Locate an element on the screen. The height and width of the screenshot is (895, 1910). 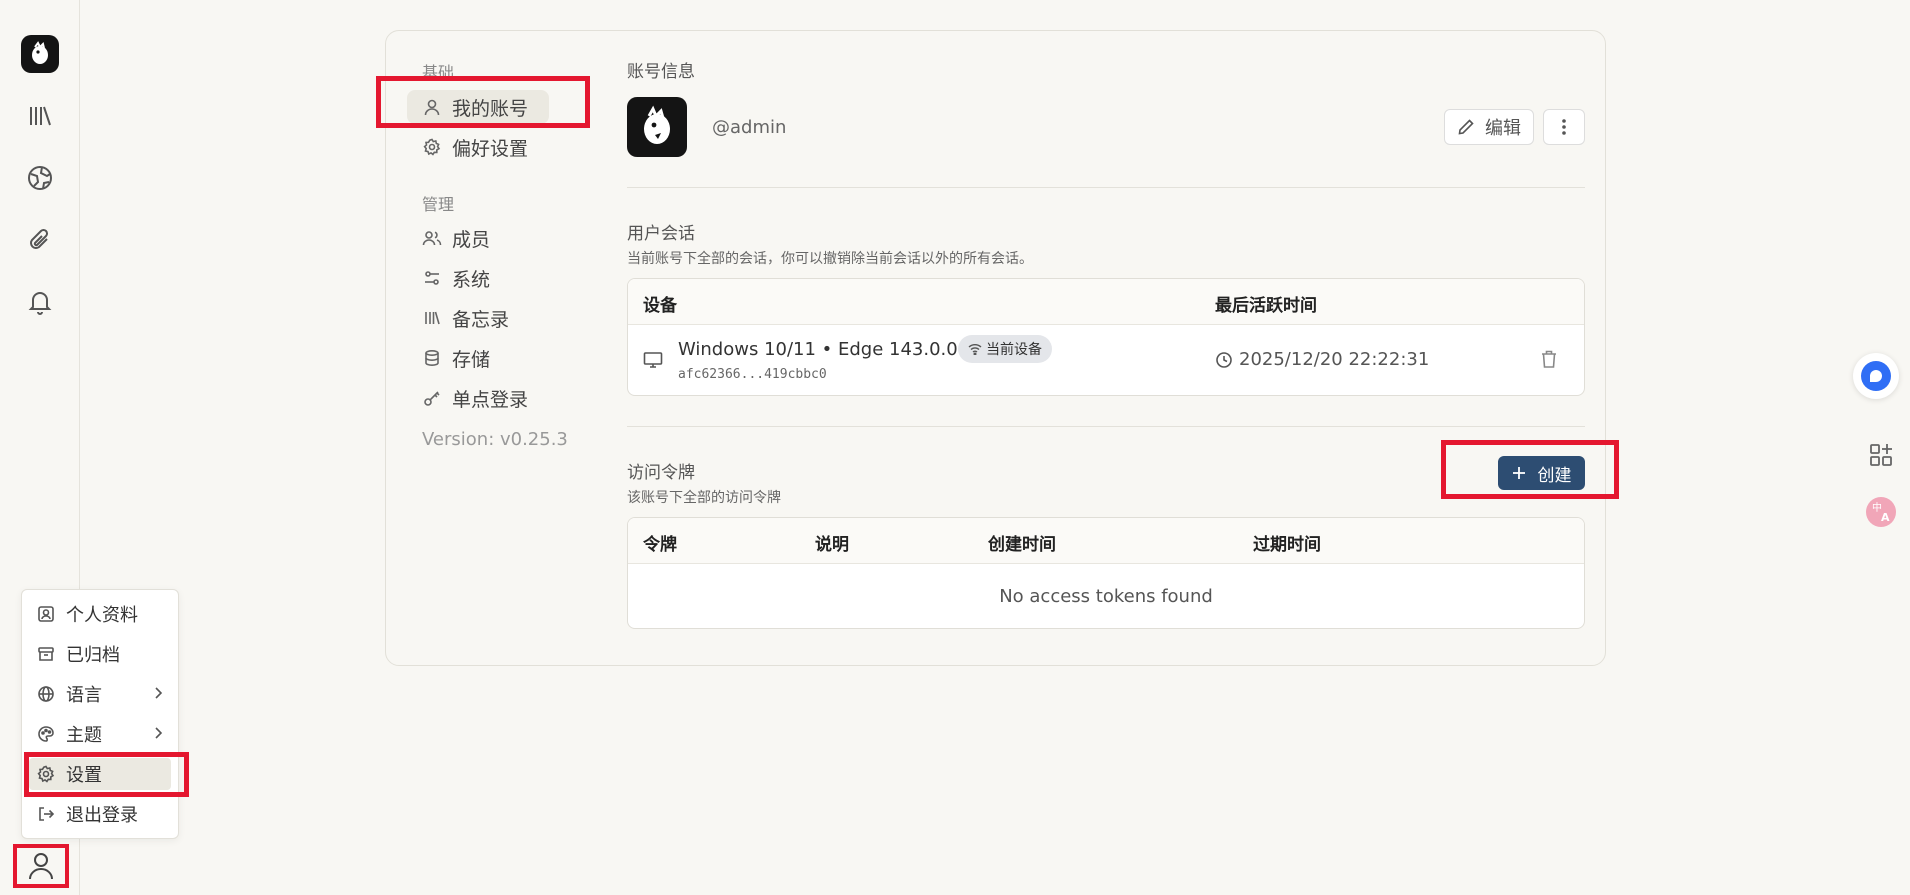
tokens-description: 该账号下全部的访问令牌 is located at coordinates (704, 498).